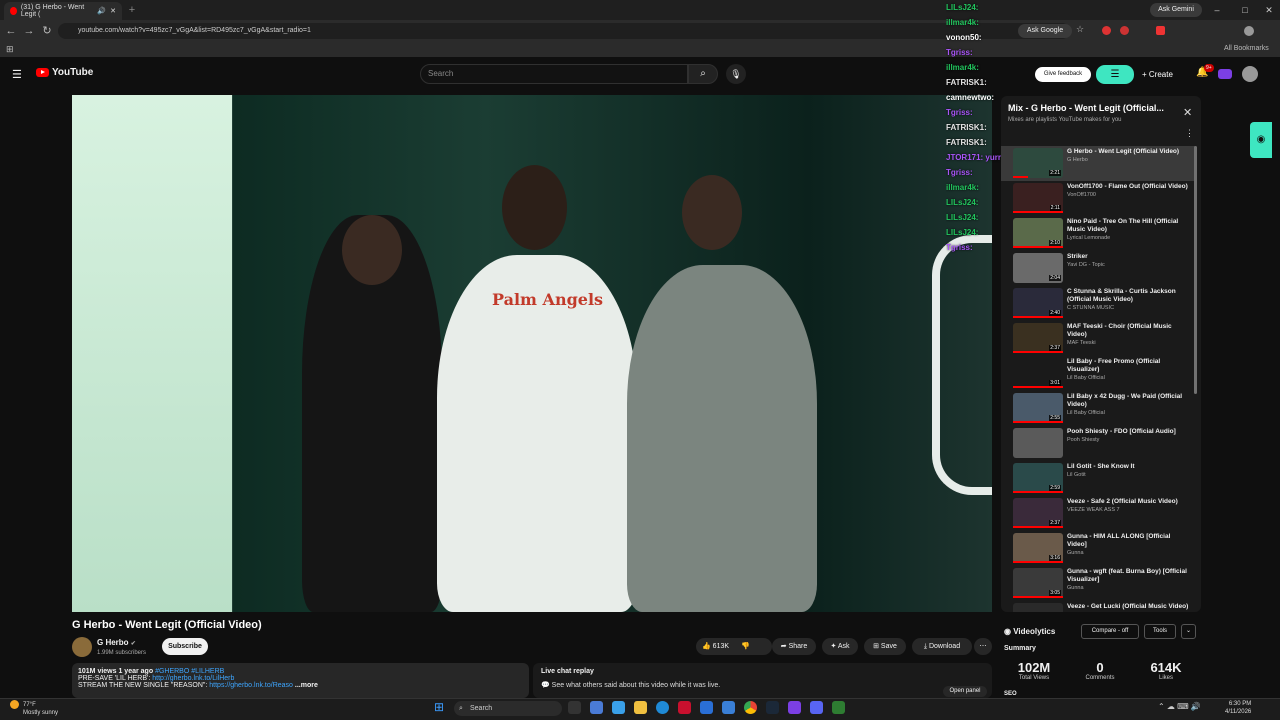 The image size is (1280, 720). What do you see at coordinates (189, 671) in the screenshot?
I see `hashtags: #GHERBO #LILHERB` at bounding box center [189, 671].